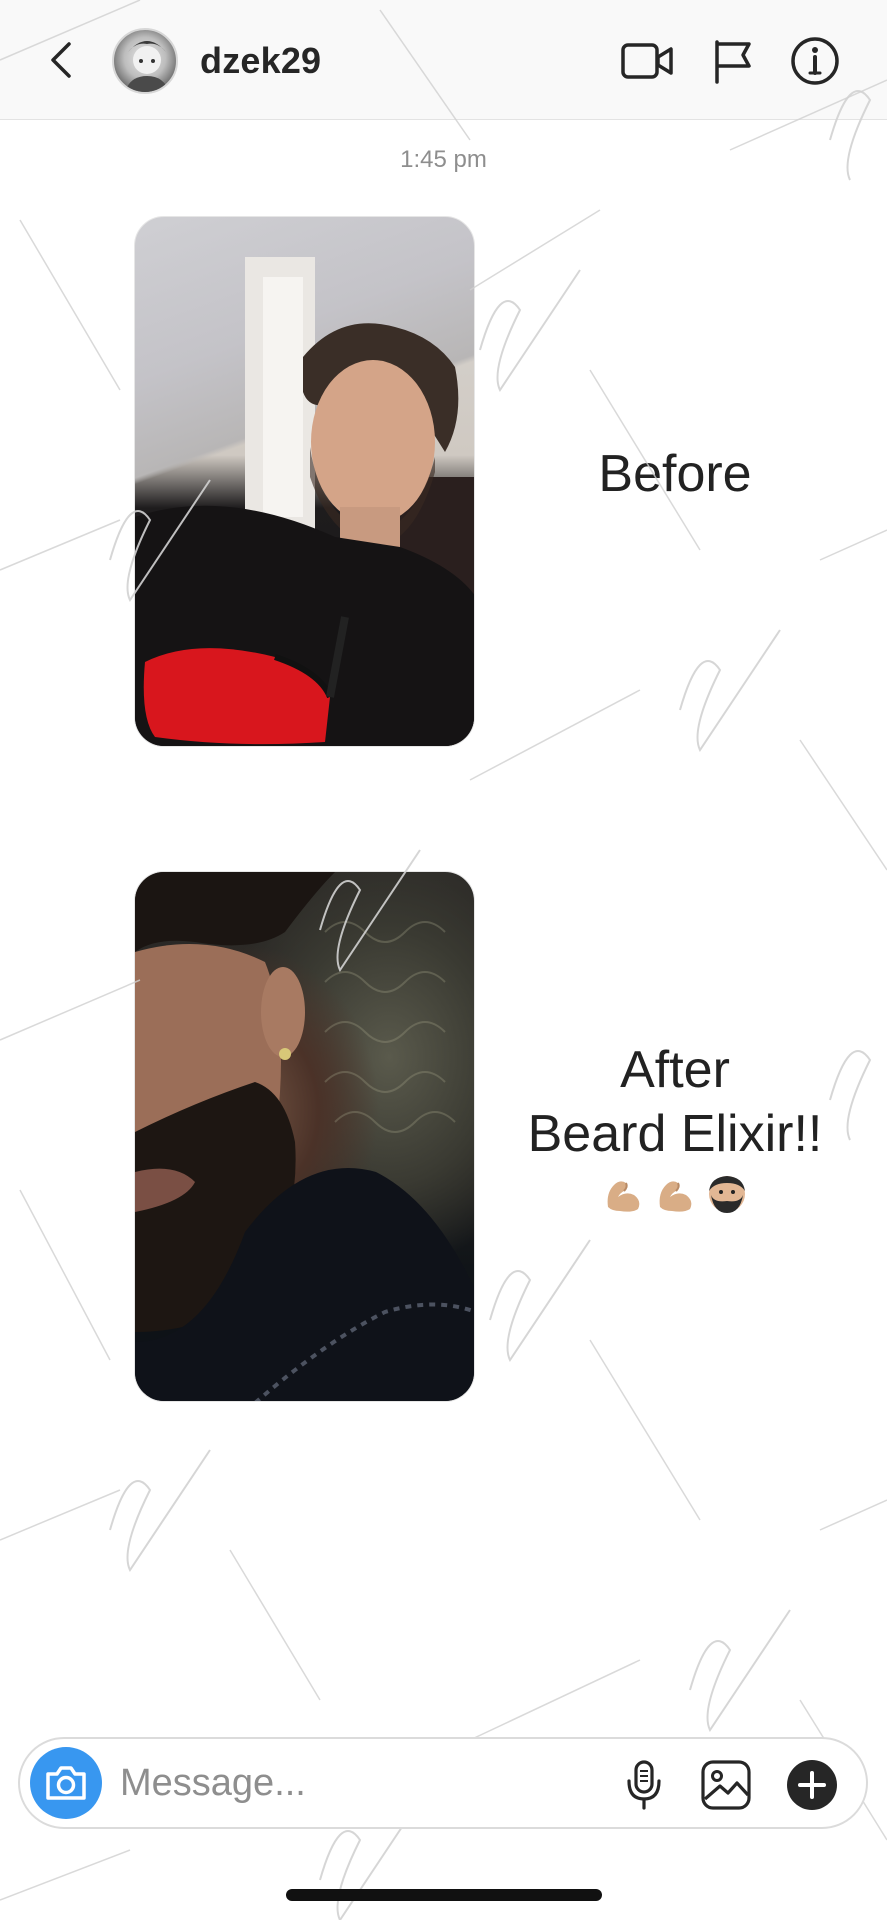 This screenshot has height=1920, width=887. I want to click on flag-icon, so click(733, 62).